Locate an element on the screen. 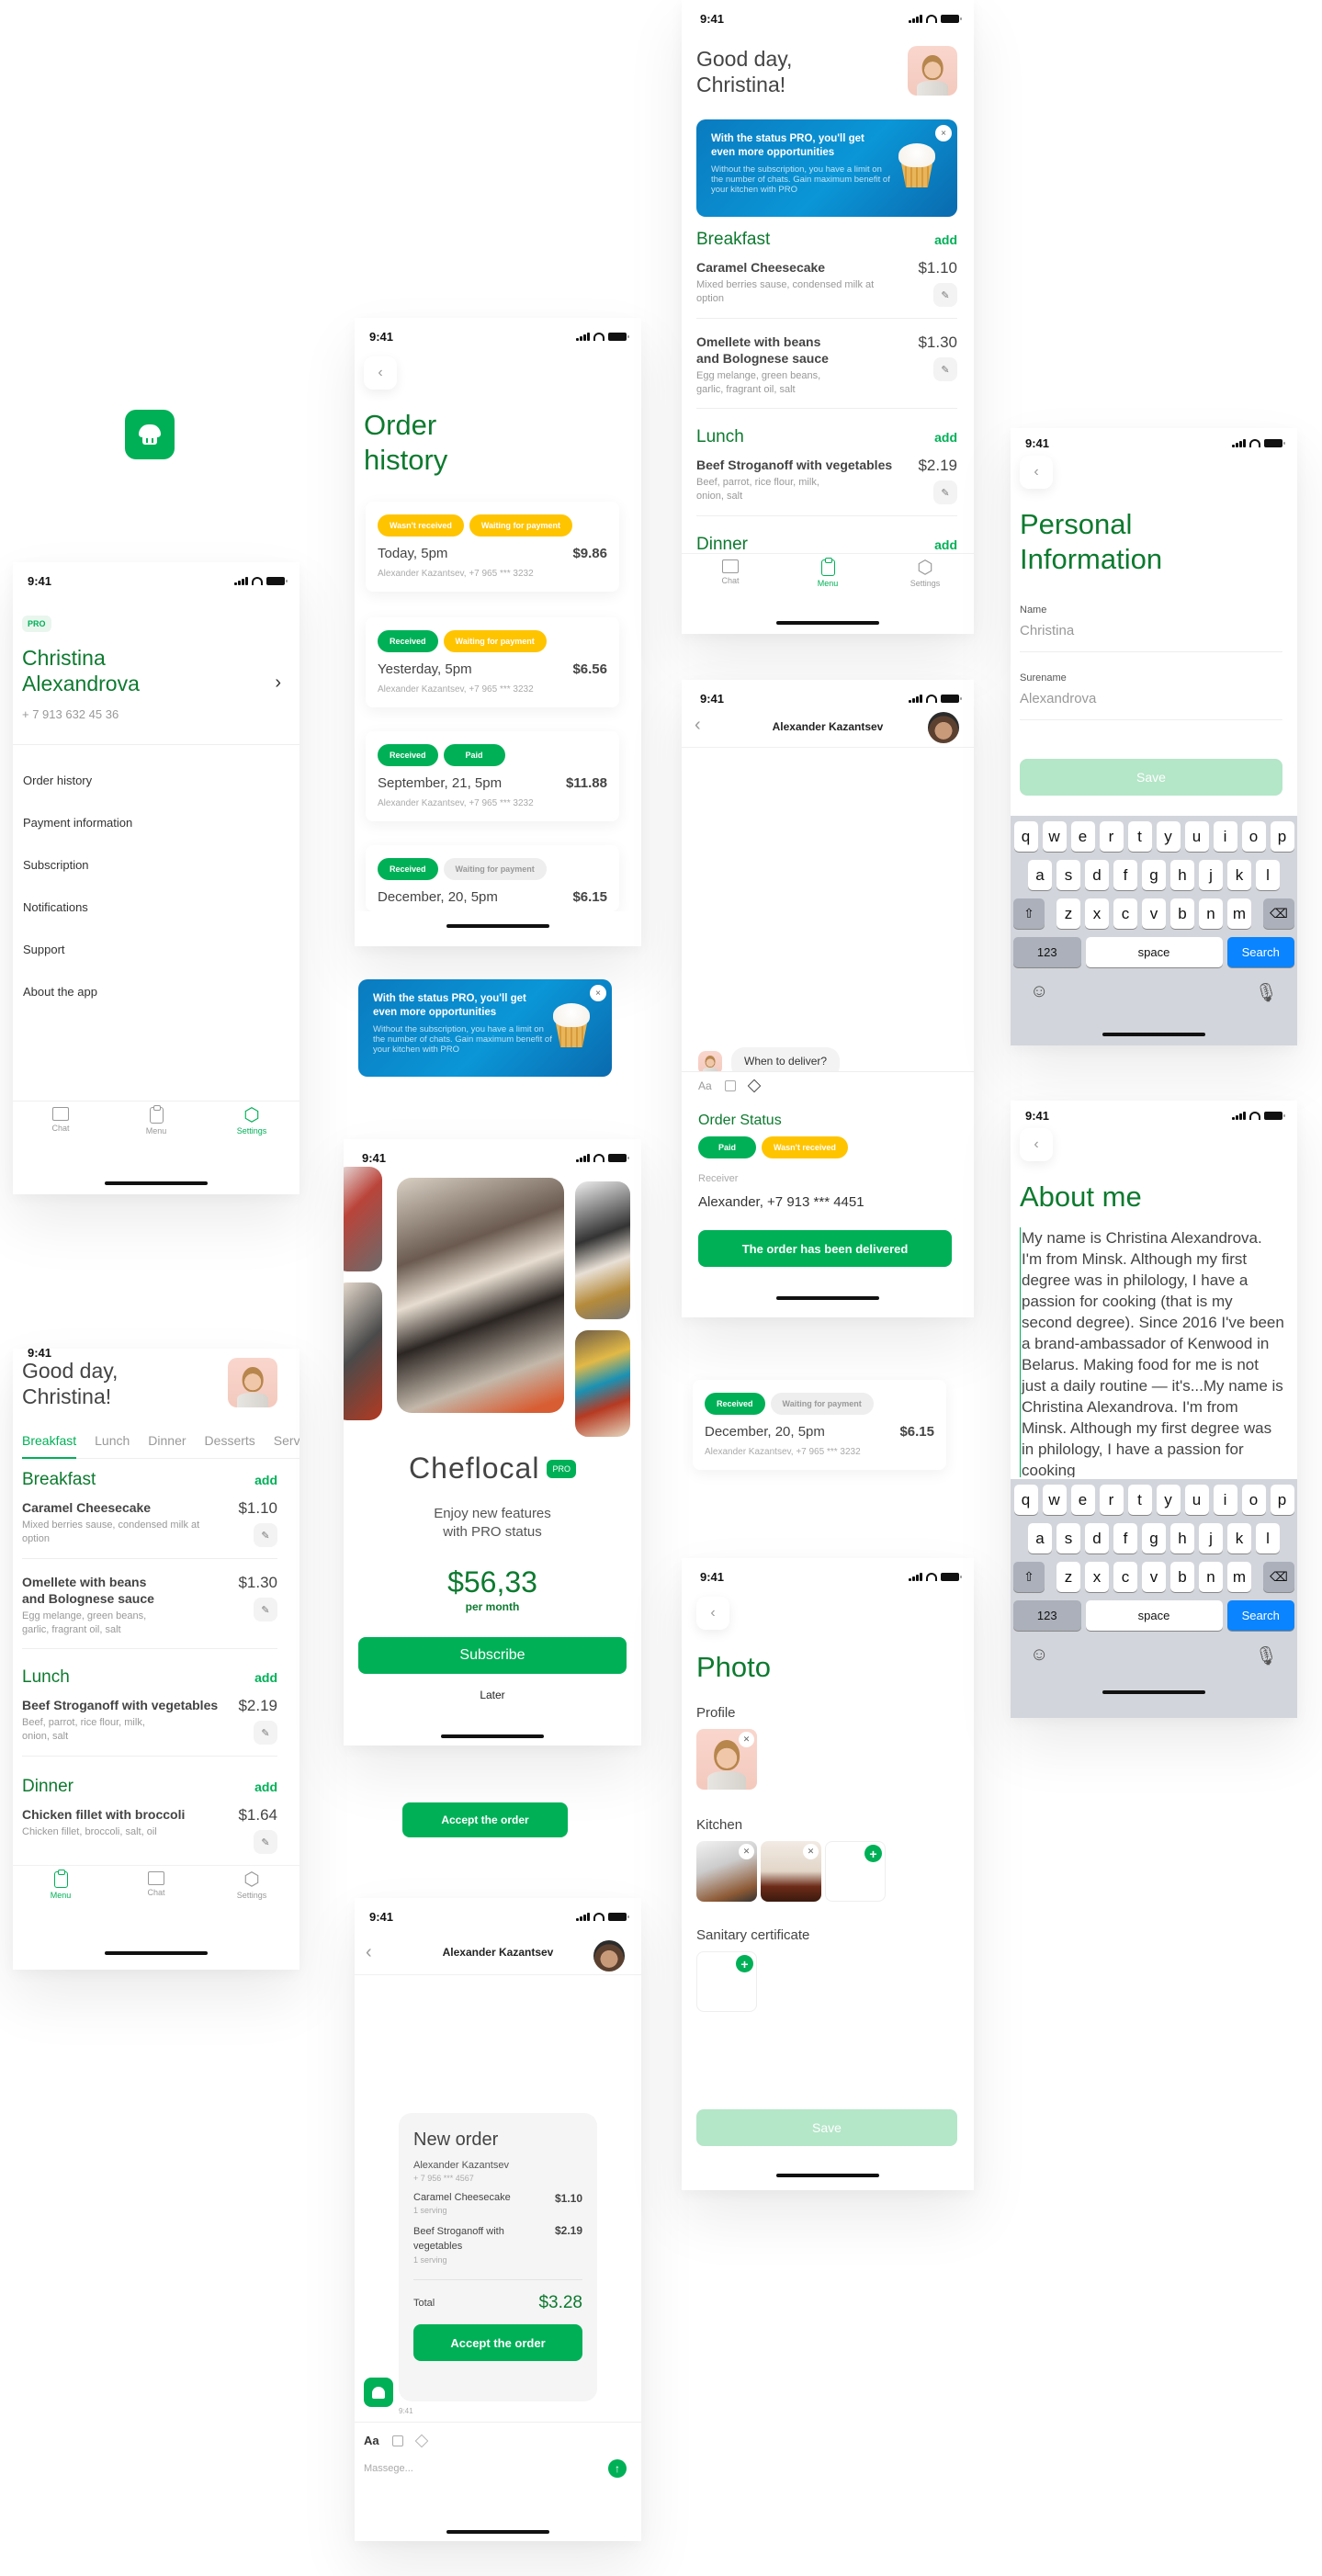  key-g: g is located at coordinates (1154, 1538).